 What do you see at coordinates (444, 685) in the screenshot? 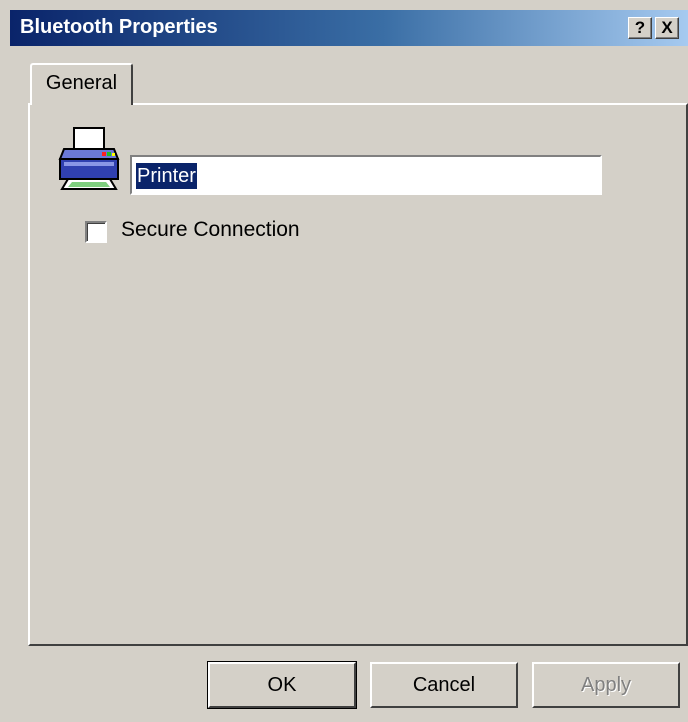
I see `cancel-button: Cancel` at bounding box center [444, 685].